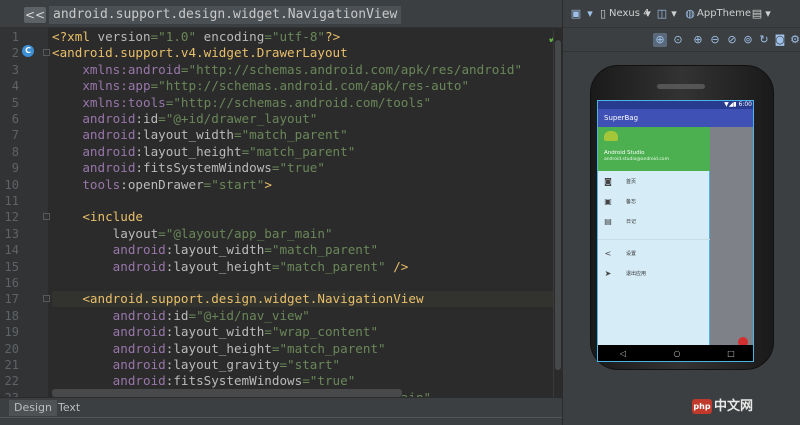 This screenshot has height=425, width=800. I want to click on line-number: 19, so click(11, 332).